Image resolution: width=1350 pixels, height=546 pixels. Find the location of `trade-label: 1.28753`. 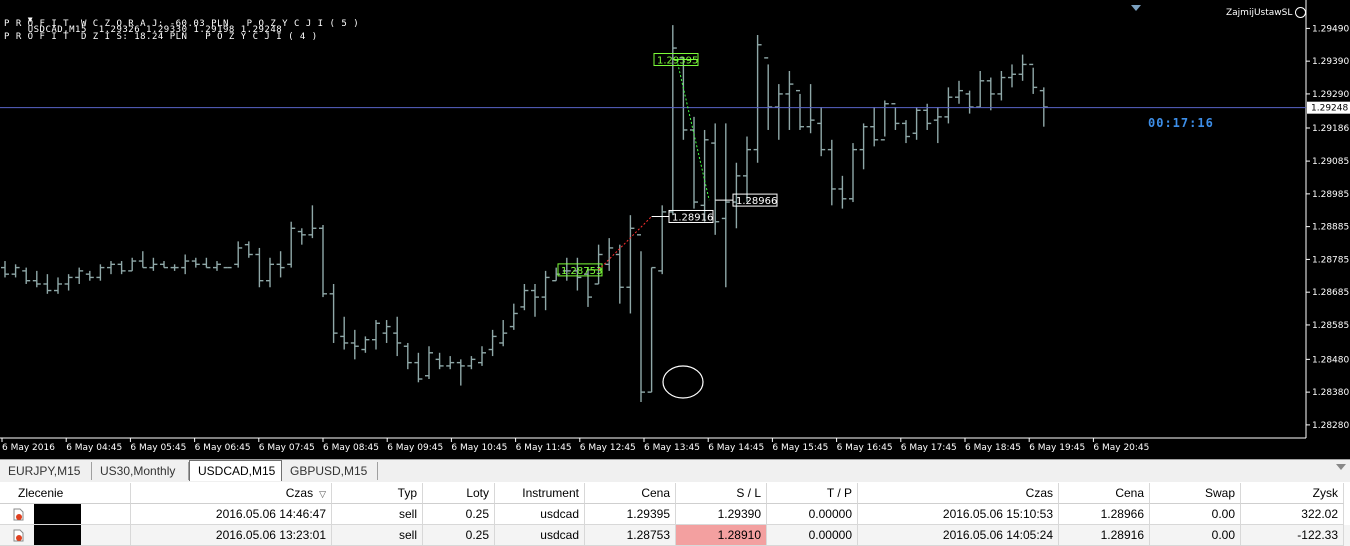

trade-label: 1.28753 is located at coordinates (581, 271).